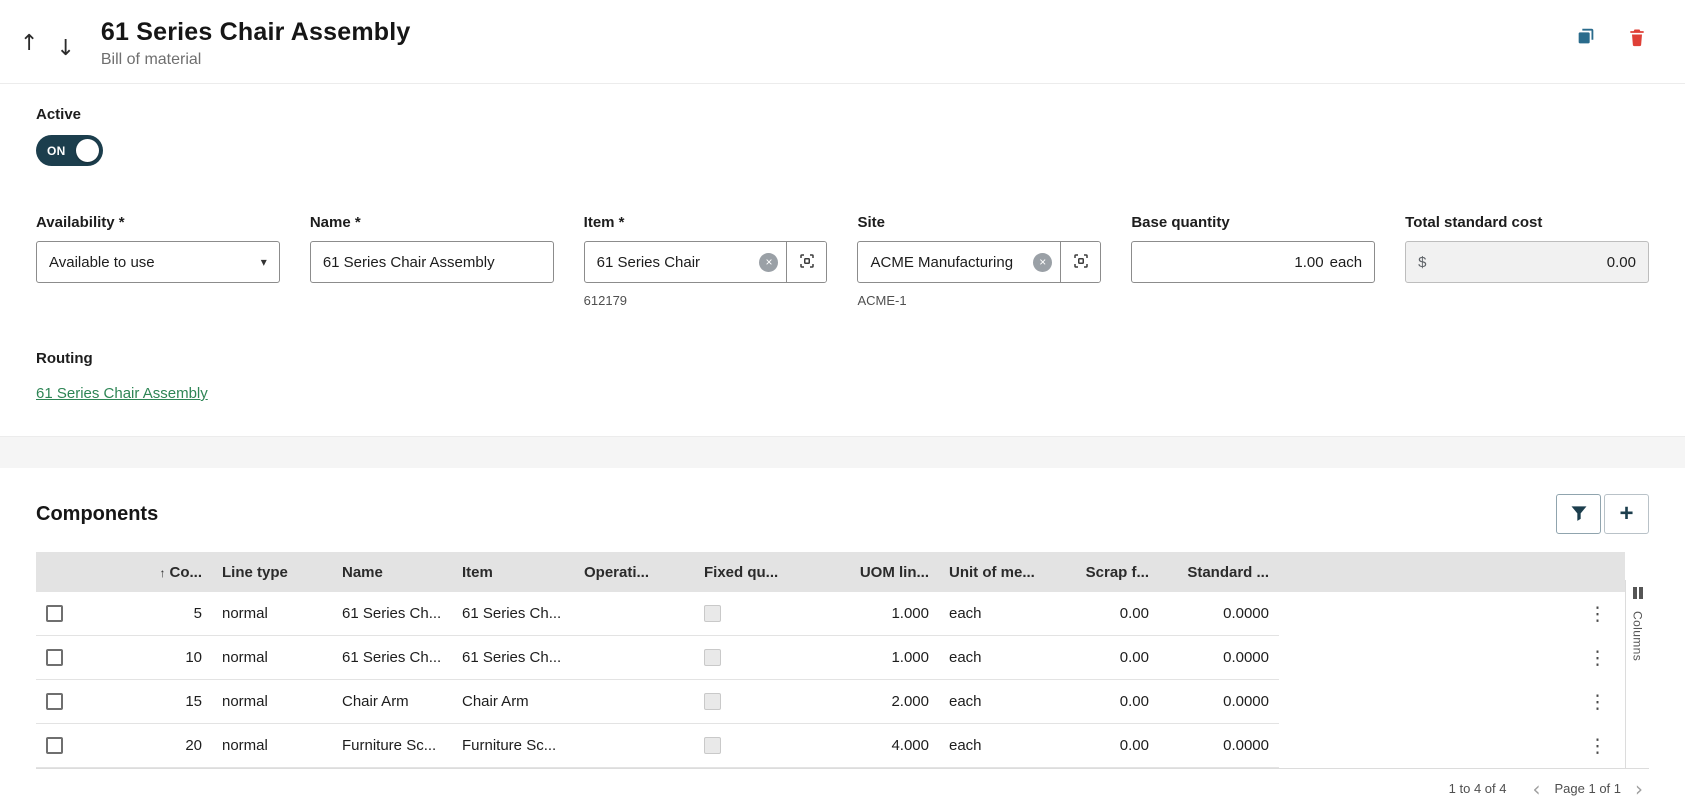 The height and width of the screenshot is (808, 1685). I want to click on columns-panel-tab: Columns, so click(1637, 674).